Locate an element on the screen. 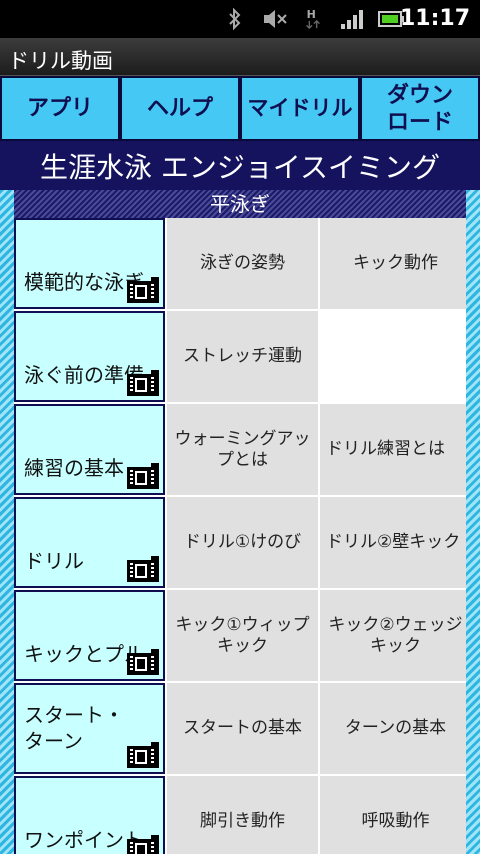 The width and height of the screenshot is (480, 854). category-button: 泳ぐ前の準備 is located at coordinates (89, 356).